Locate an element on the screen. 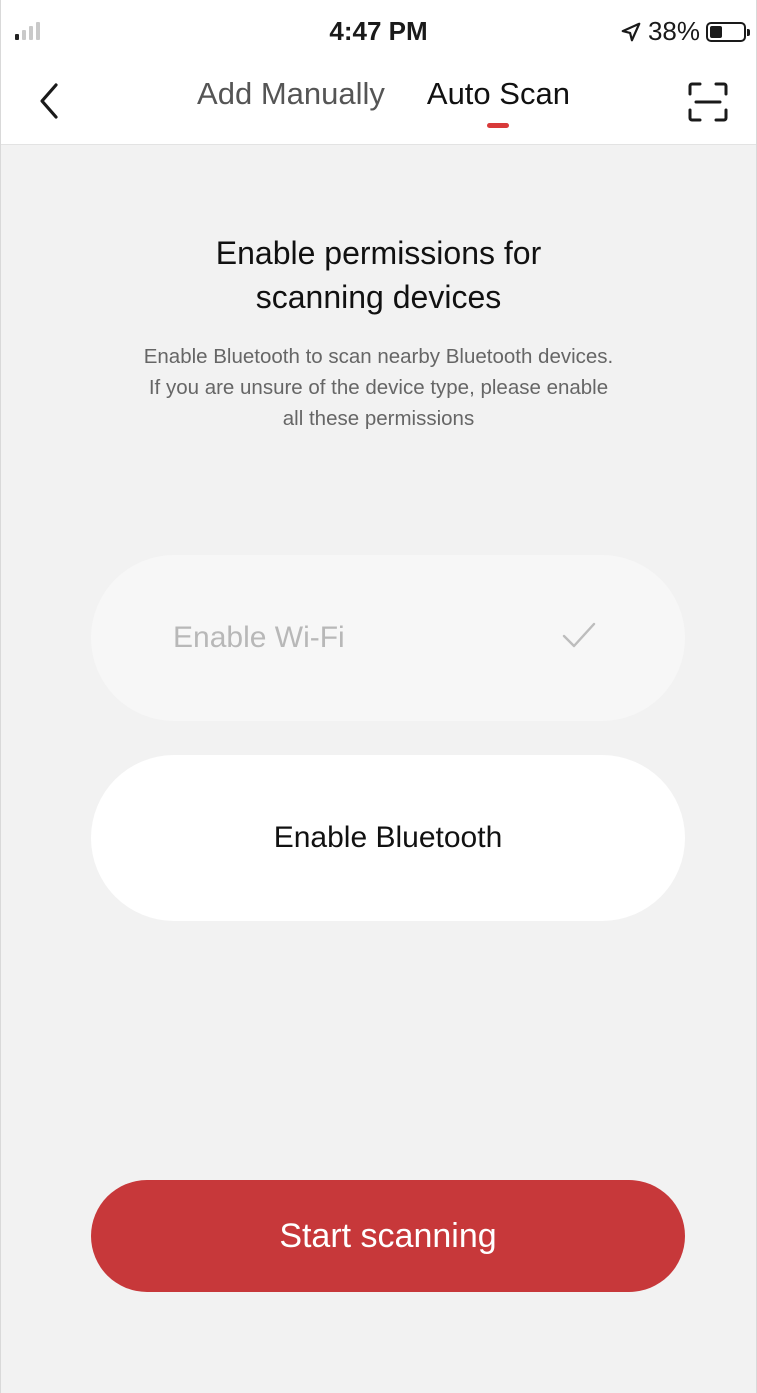 Image resolution: width=757 pixels, height=1393 pixels. qr-scan-button is located at coordinates (708, 102).